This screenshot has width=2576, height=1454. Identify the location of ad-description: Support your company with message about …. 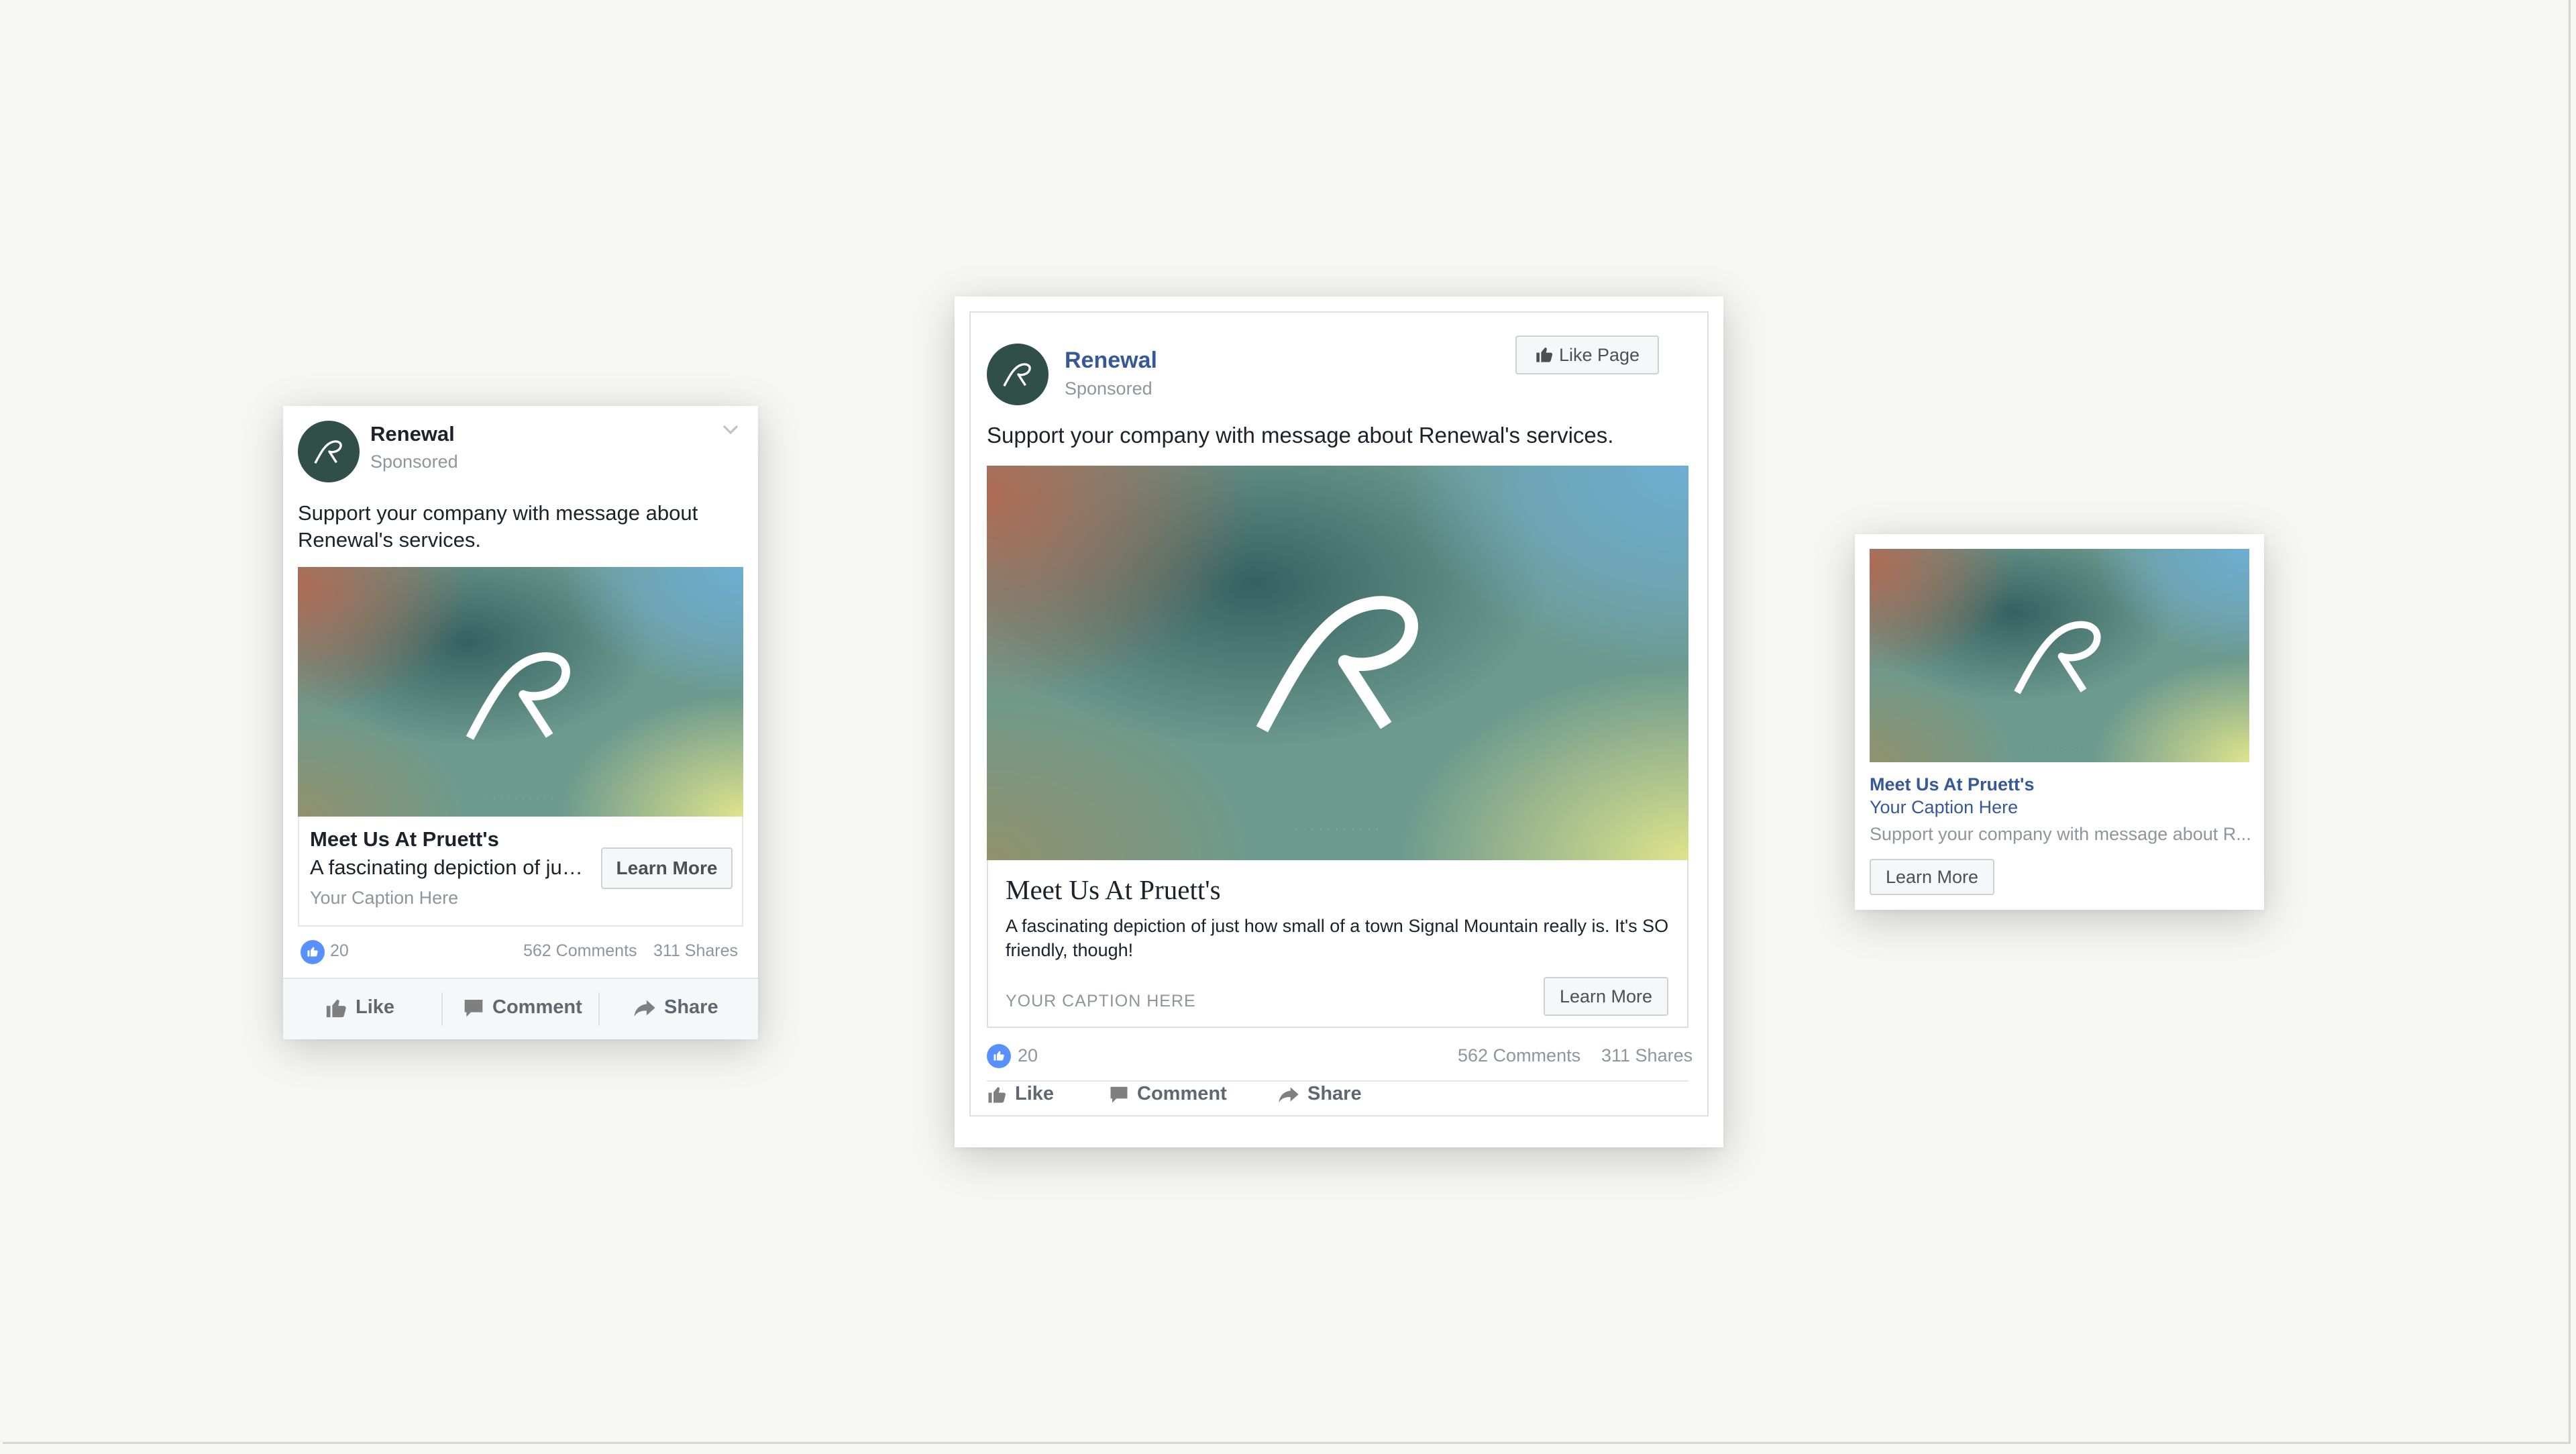
(2060, 834).